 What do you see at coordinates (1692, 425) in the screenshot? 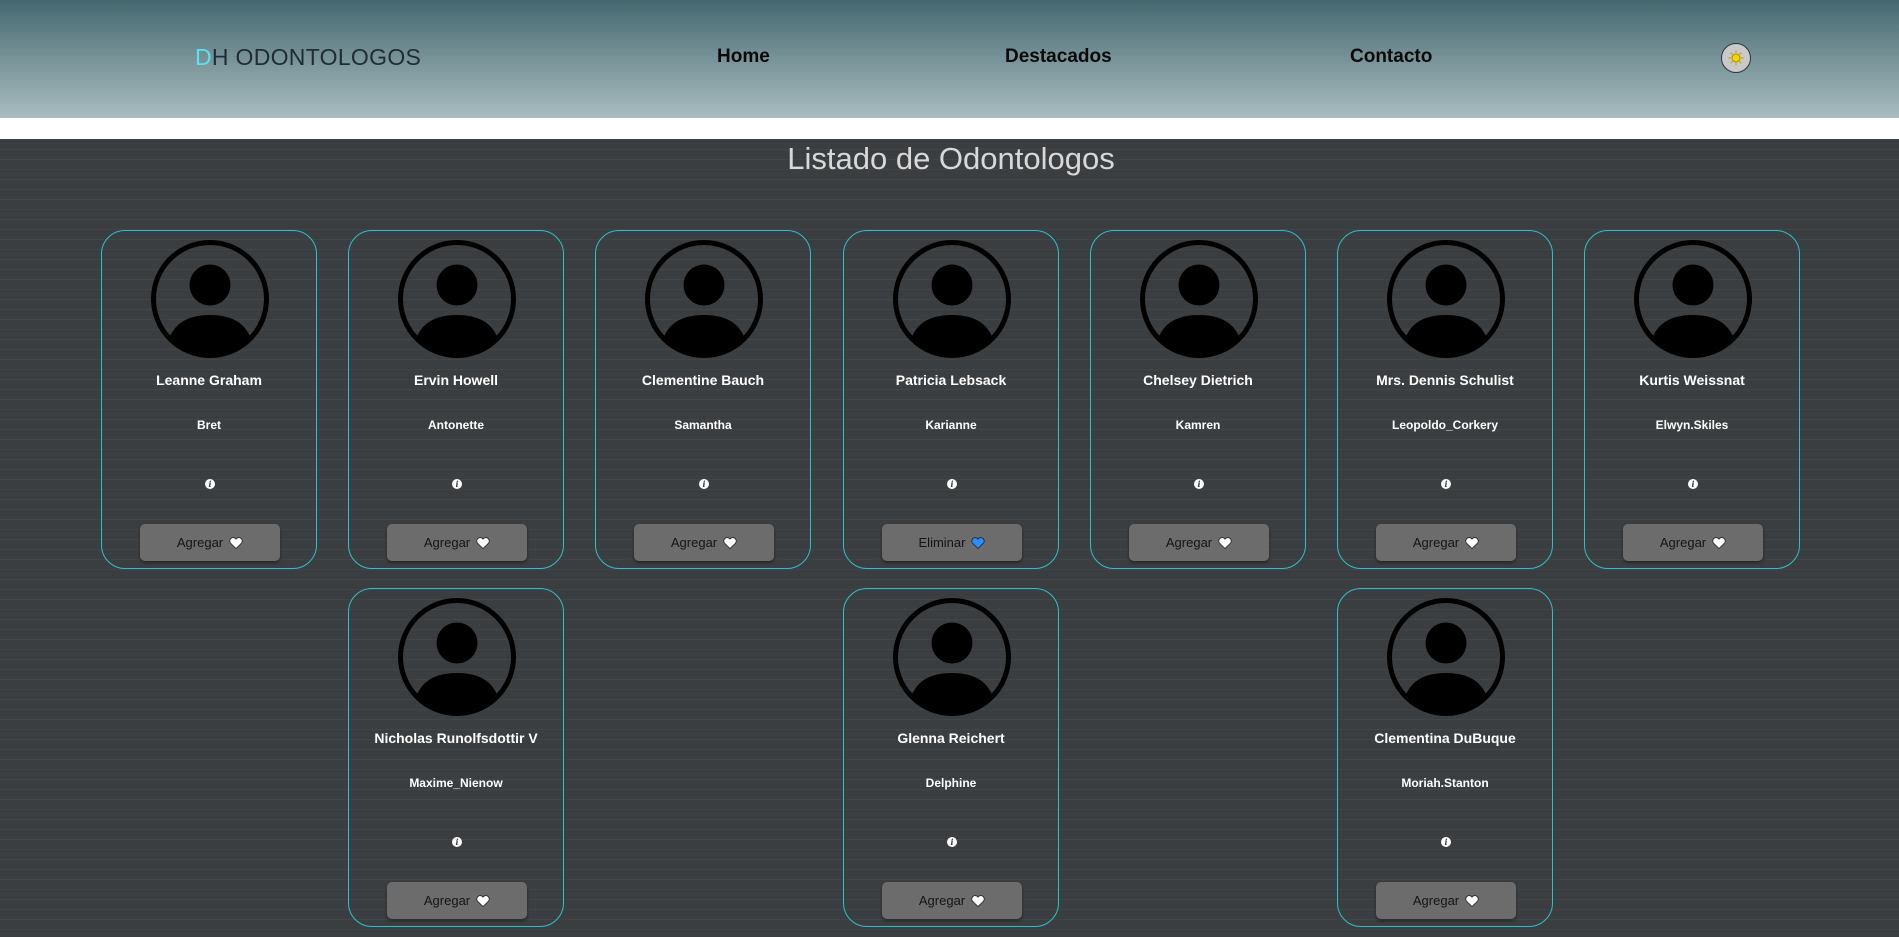
I see `dentist-username: Elwyn.Skiles` at bounding box center [1692, 425].